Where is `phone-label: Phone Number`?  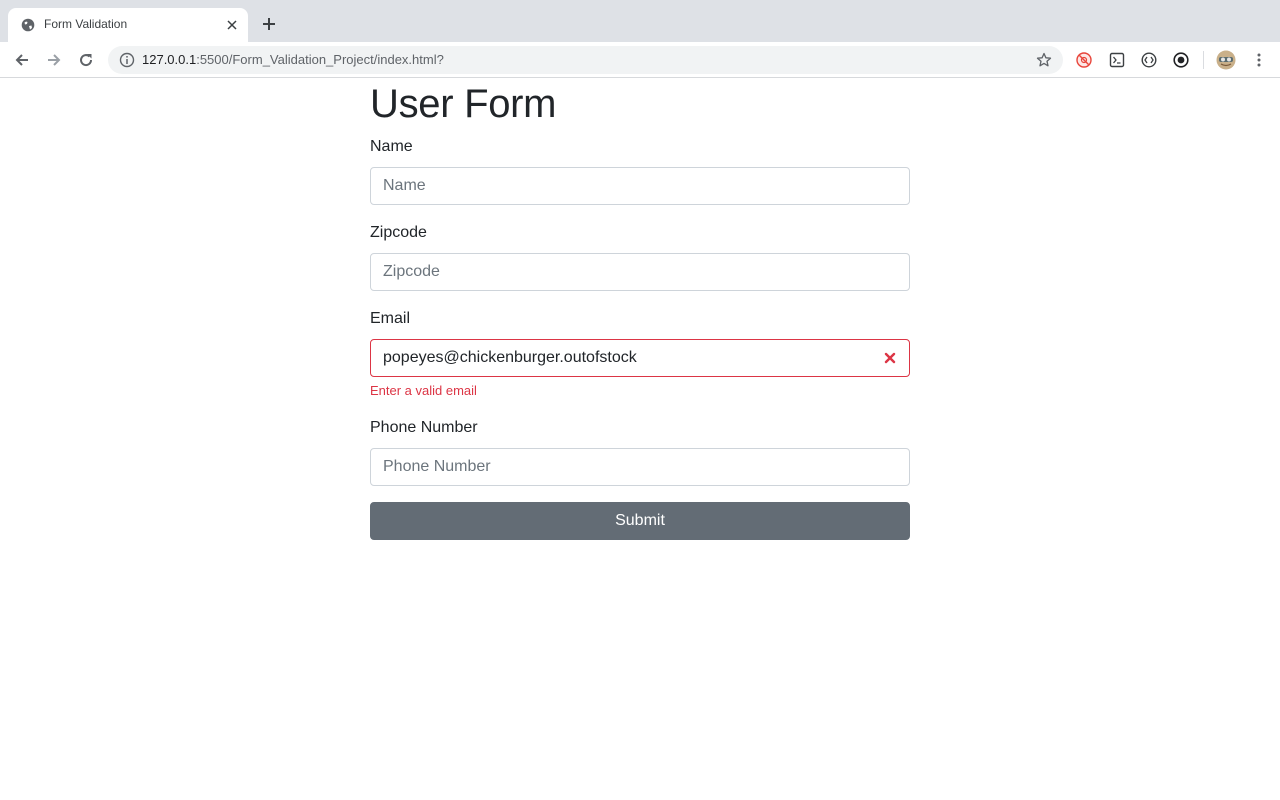 phone-label: Phone Number is located at coordinates (424, 427).